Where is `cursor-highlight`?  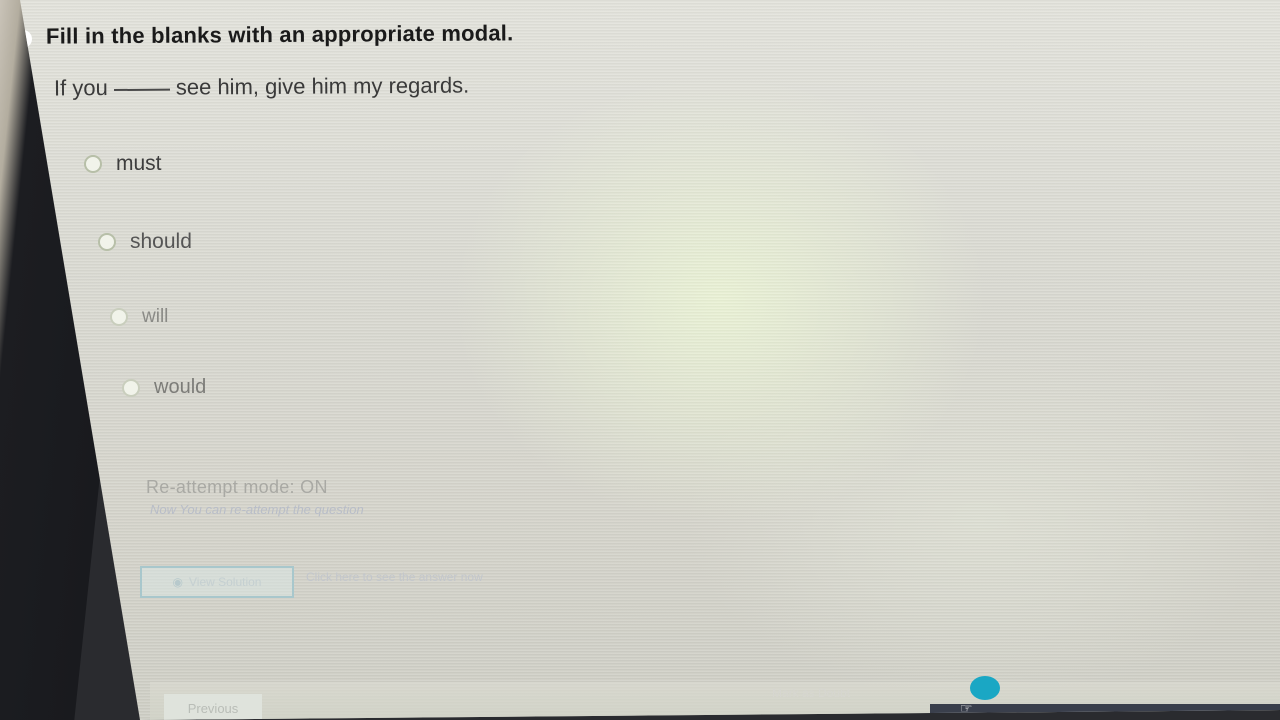 cursor-highlight is located at coordinates (985, 688).